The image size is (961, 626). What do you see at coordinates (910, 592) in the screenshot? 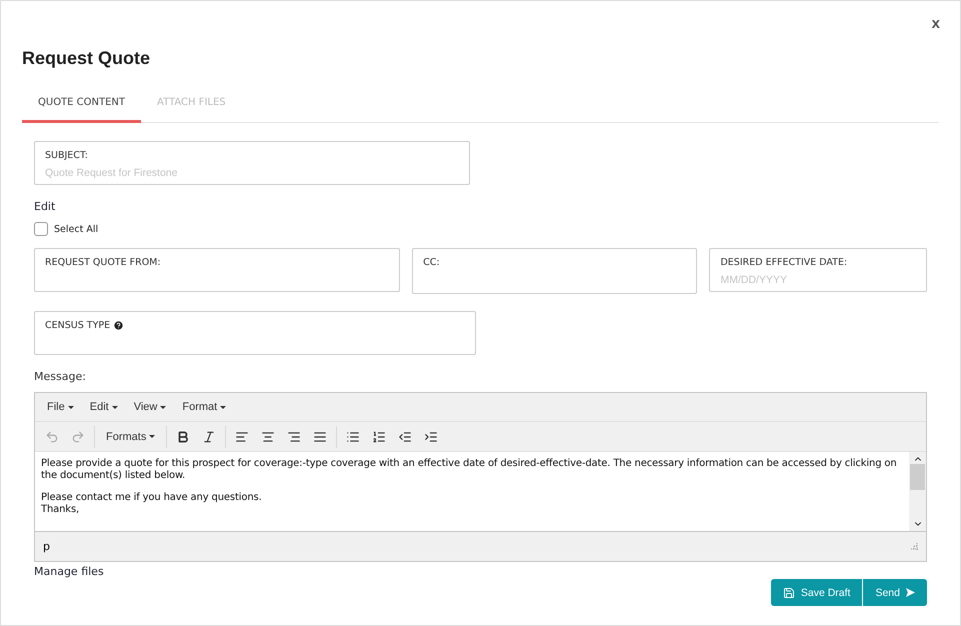
I see `send-arrow-icon` at bounding box center [910, 592].